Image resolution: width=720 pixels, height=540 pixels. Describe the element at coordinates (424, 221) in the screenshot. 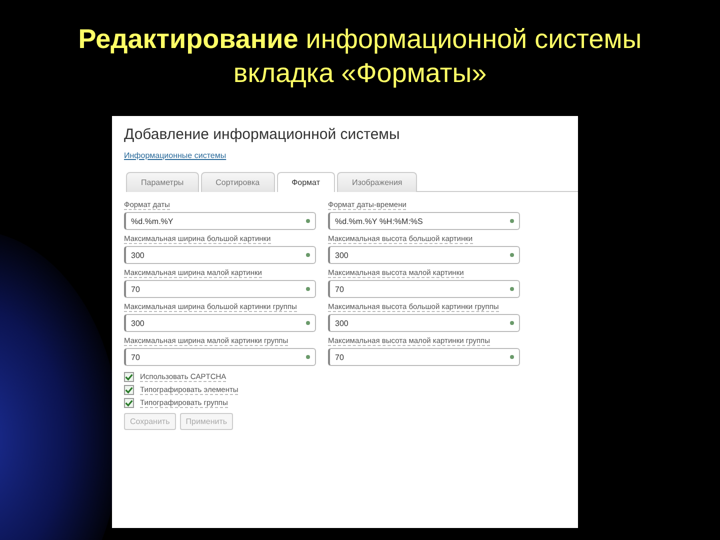

I see `input-field: %d.%m.%Y %H:%M:%S` at that location.